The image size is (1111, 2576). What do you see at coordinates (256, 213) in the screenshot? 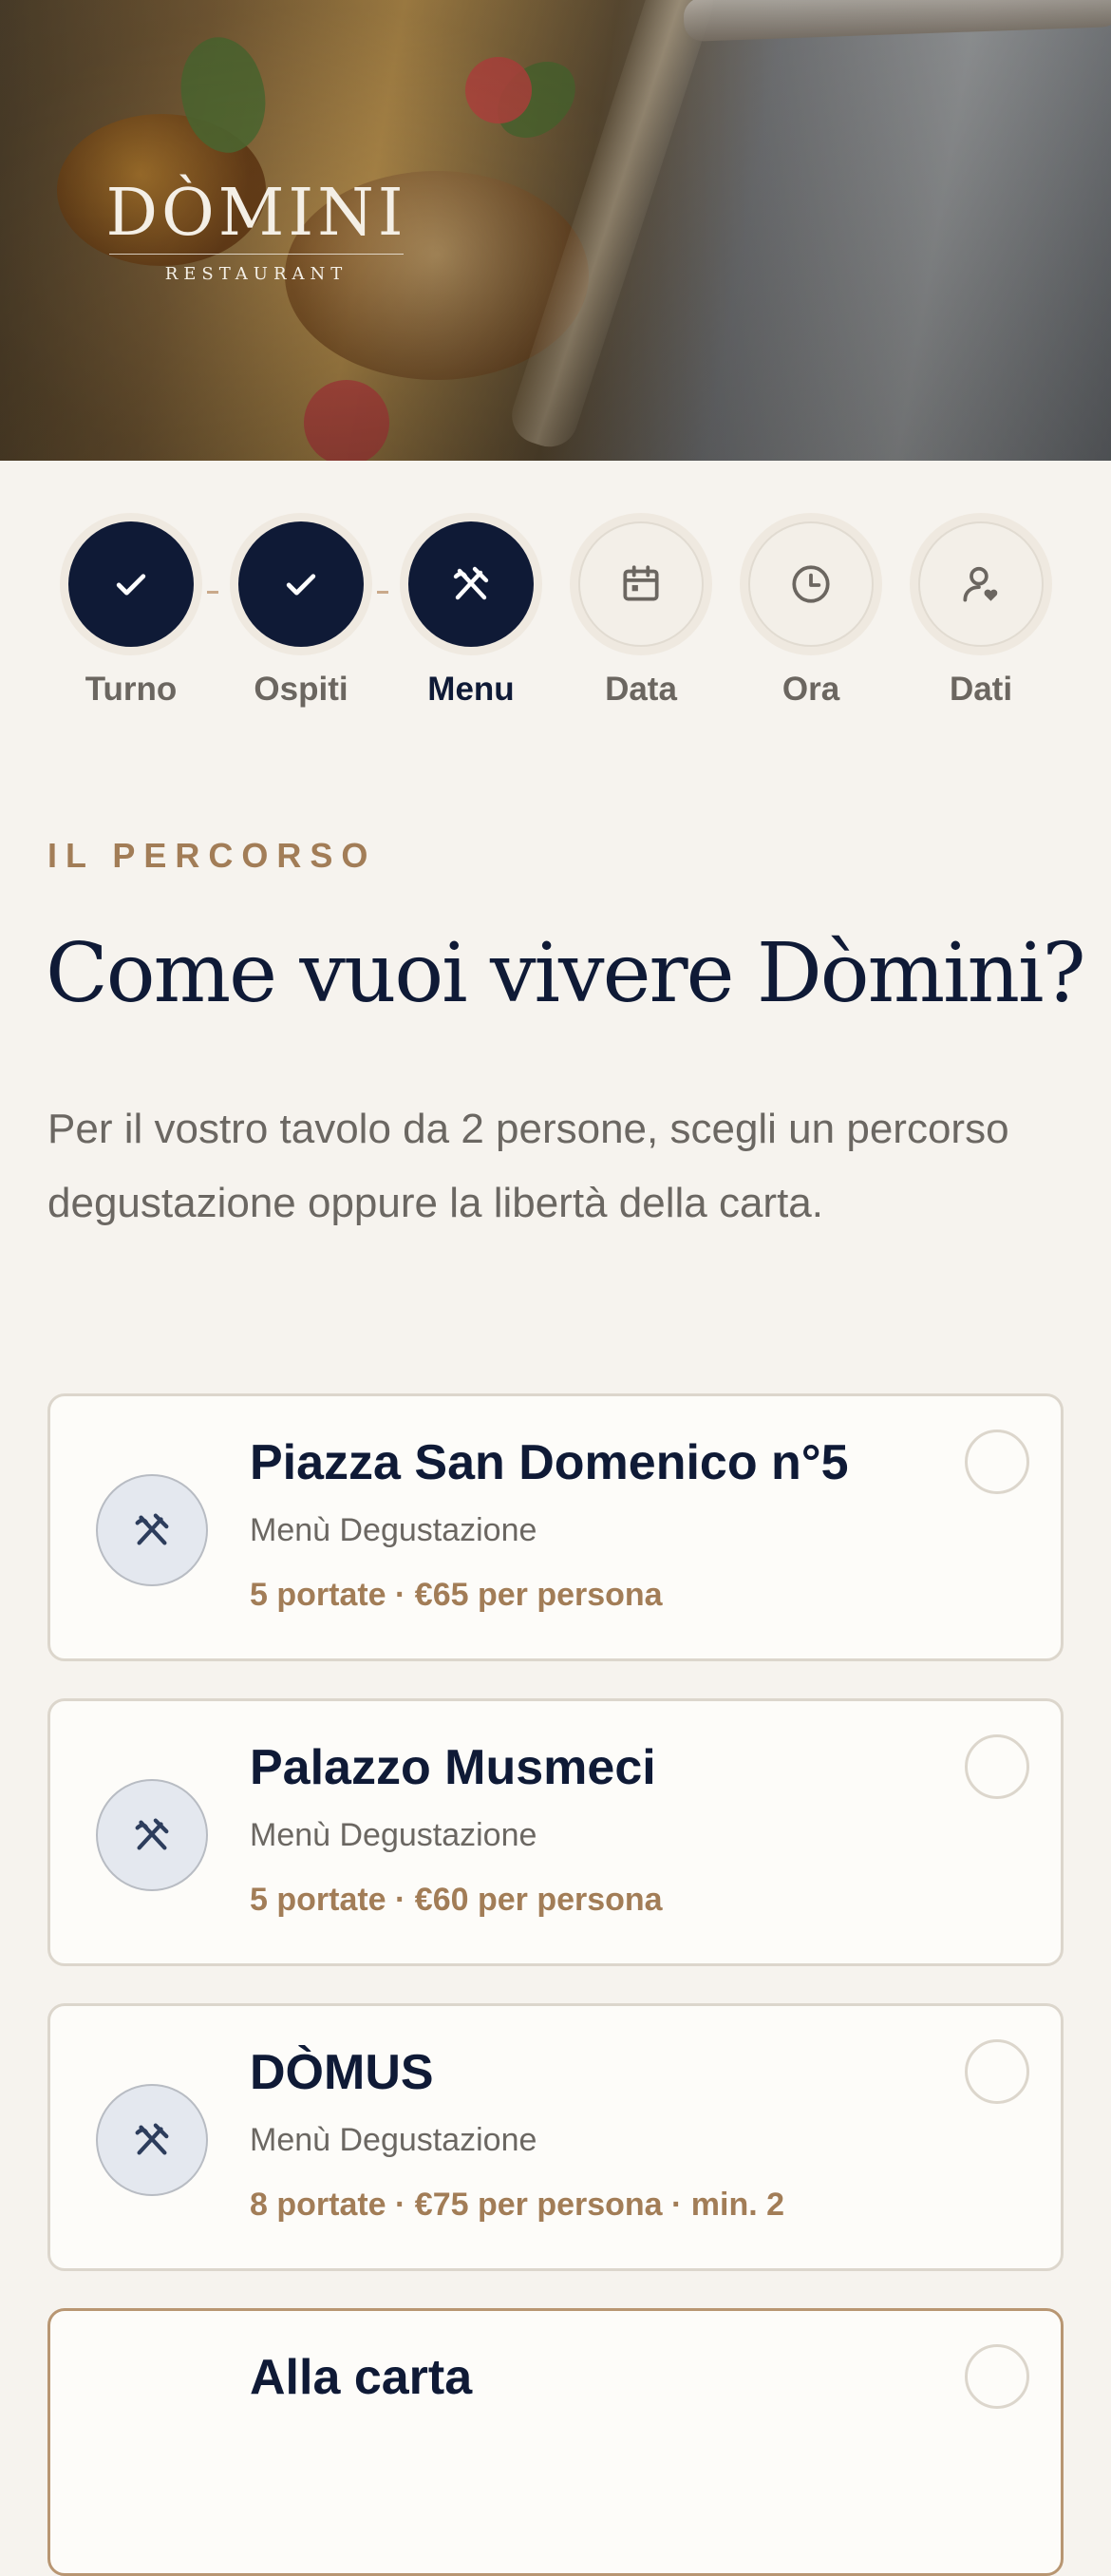
I see `logo-name: DÒMINI` at bounding box center [256, 213].